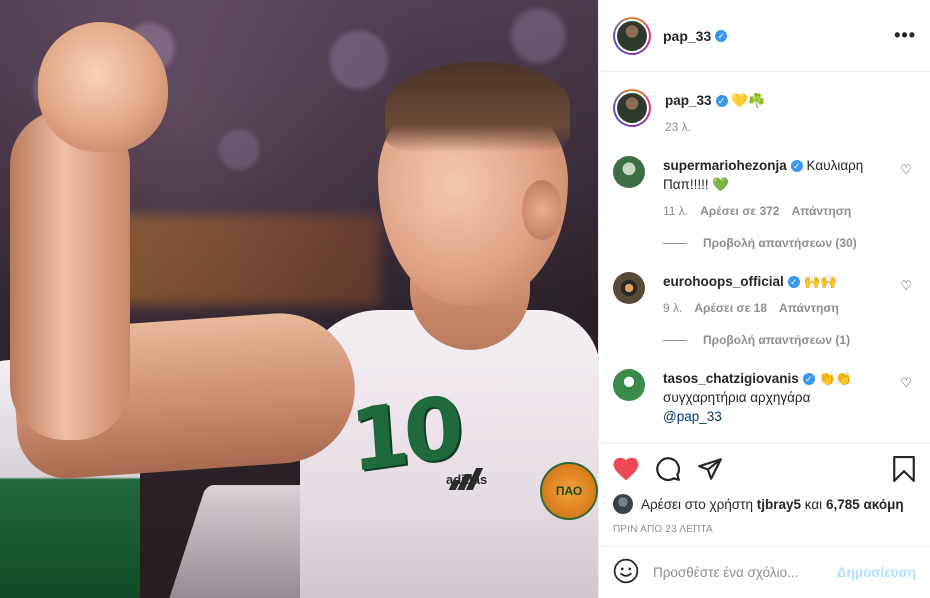 Image resolution: width=930 pixels, height=598 pixels. I want to click on comment-likes: Αρέσει σε 18, so click(730, 308).